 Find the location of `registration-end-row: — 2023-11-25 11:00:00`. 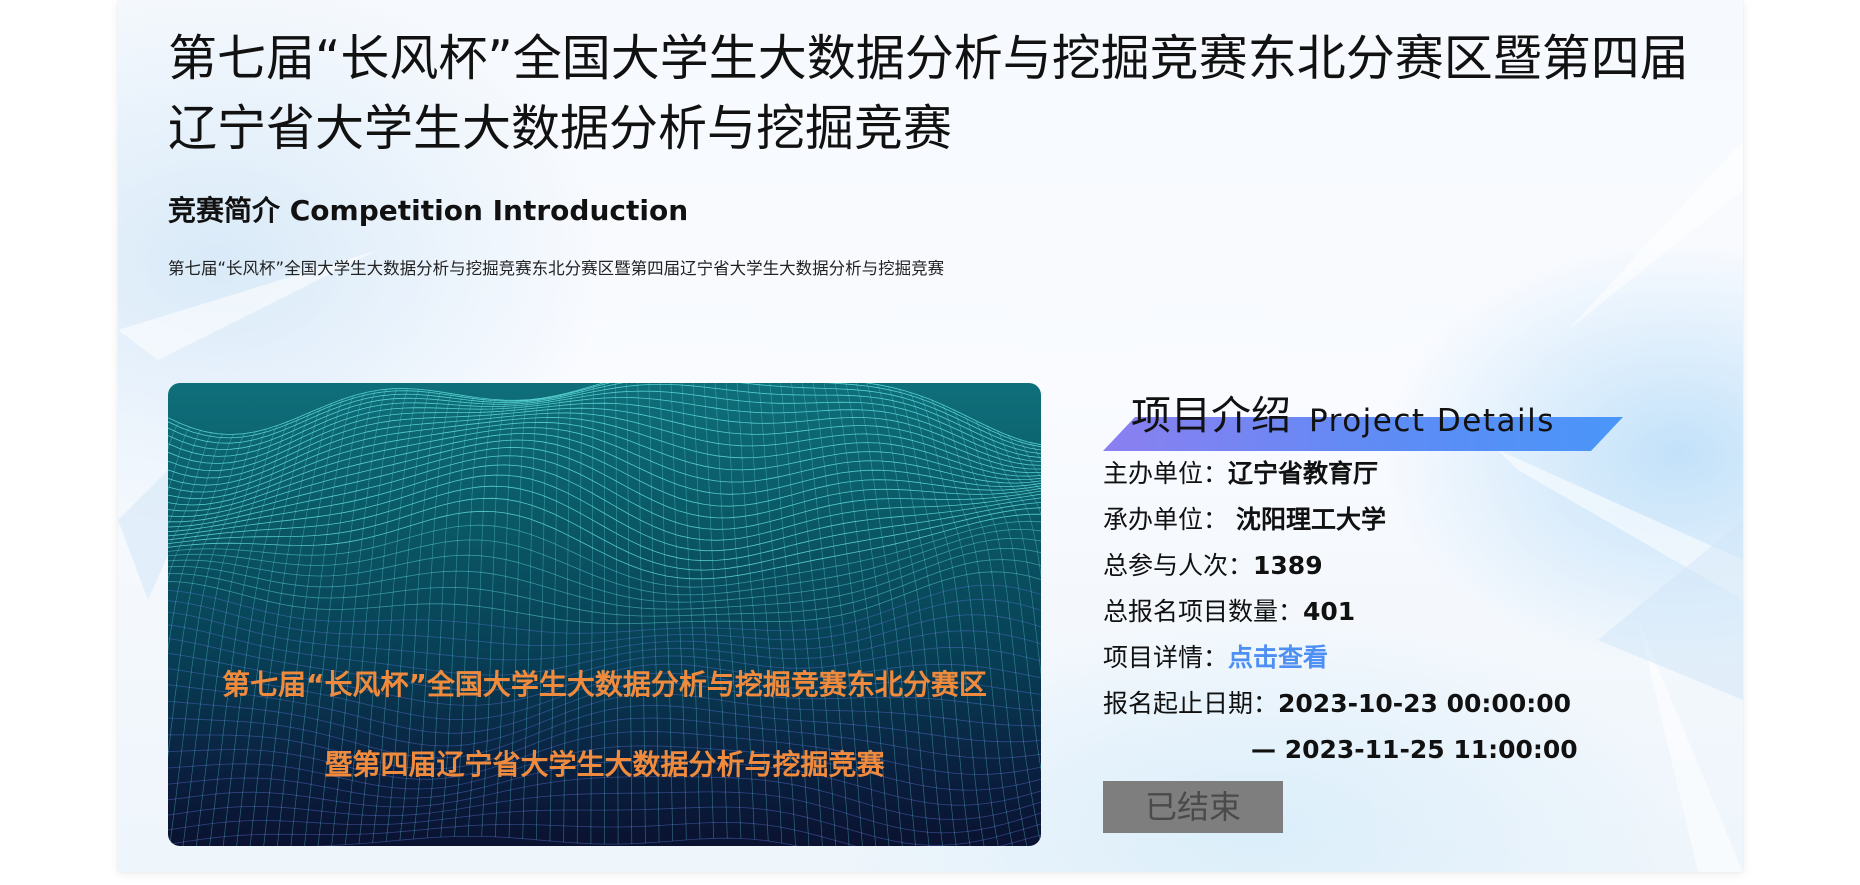

registration-end-row: — 2023-11-25 11:00:00 is located at coordinates (1383, 750).